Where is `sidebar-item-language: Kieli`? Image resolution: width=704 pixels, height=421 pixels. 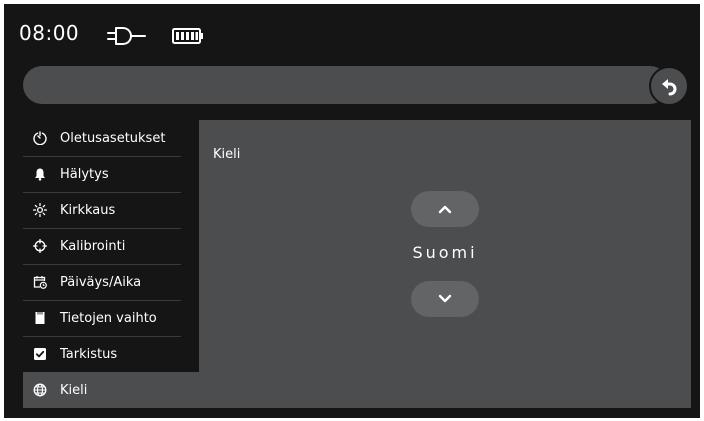 sidebar-item-language: Kieli is located at coordinates (357, 390).